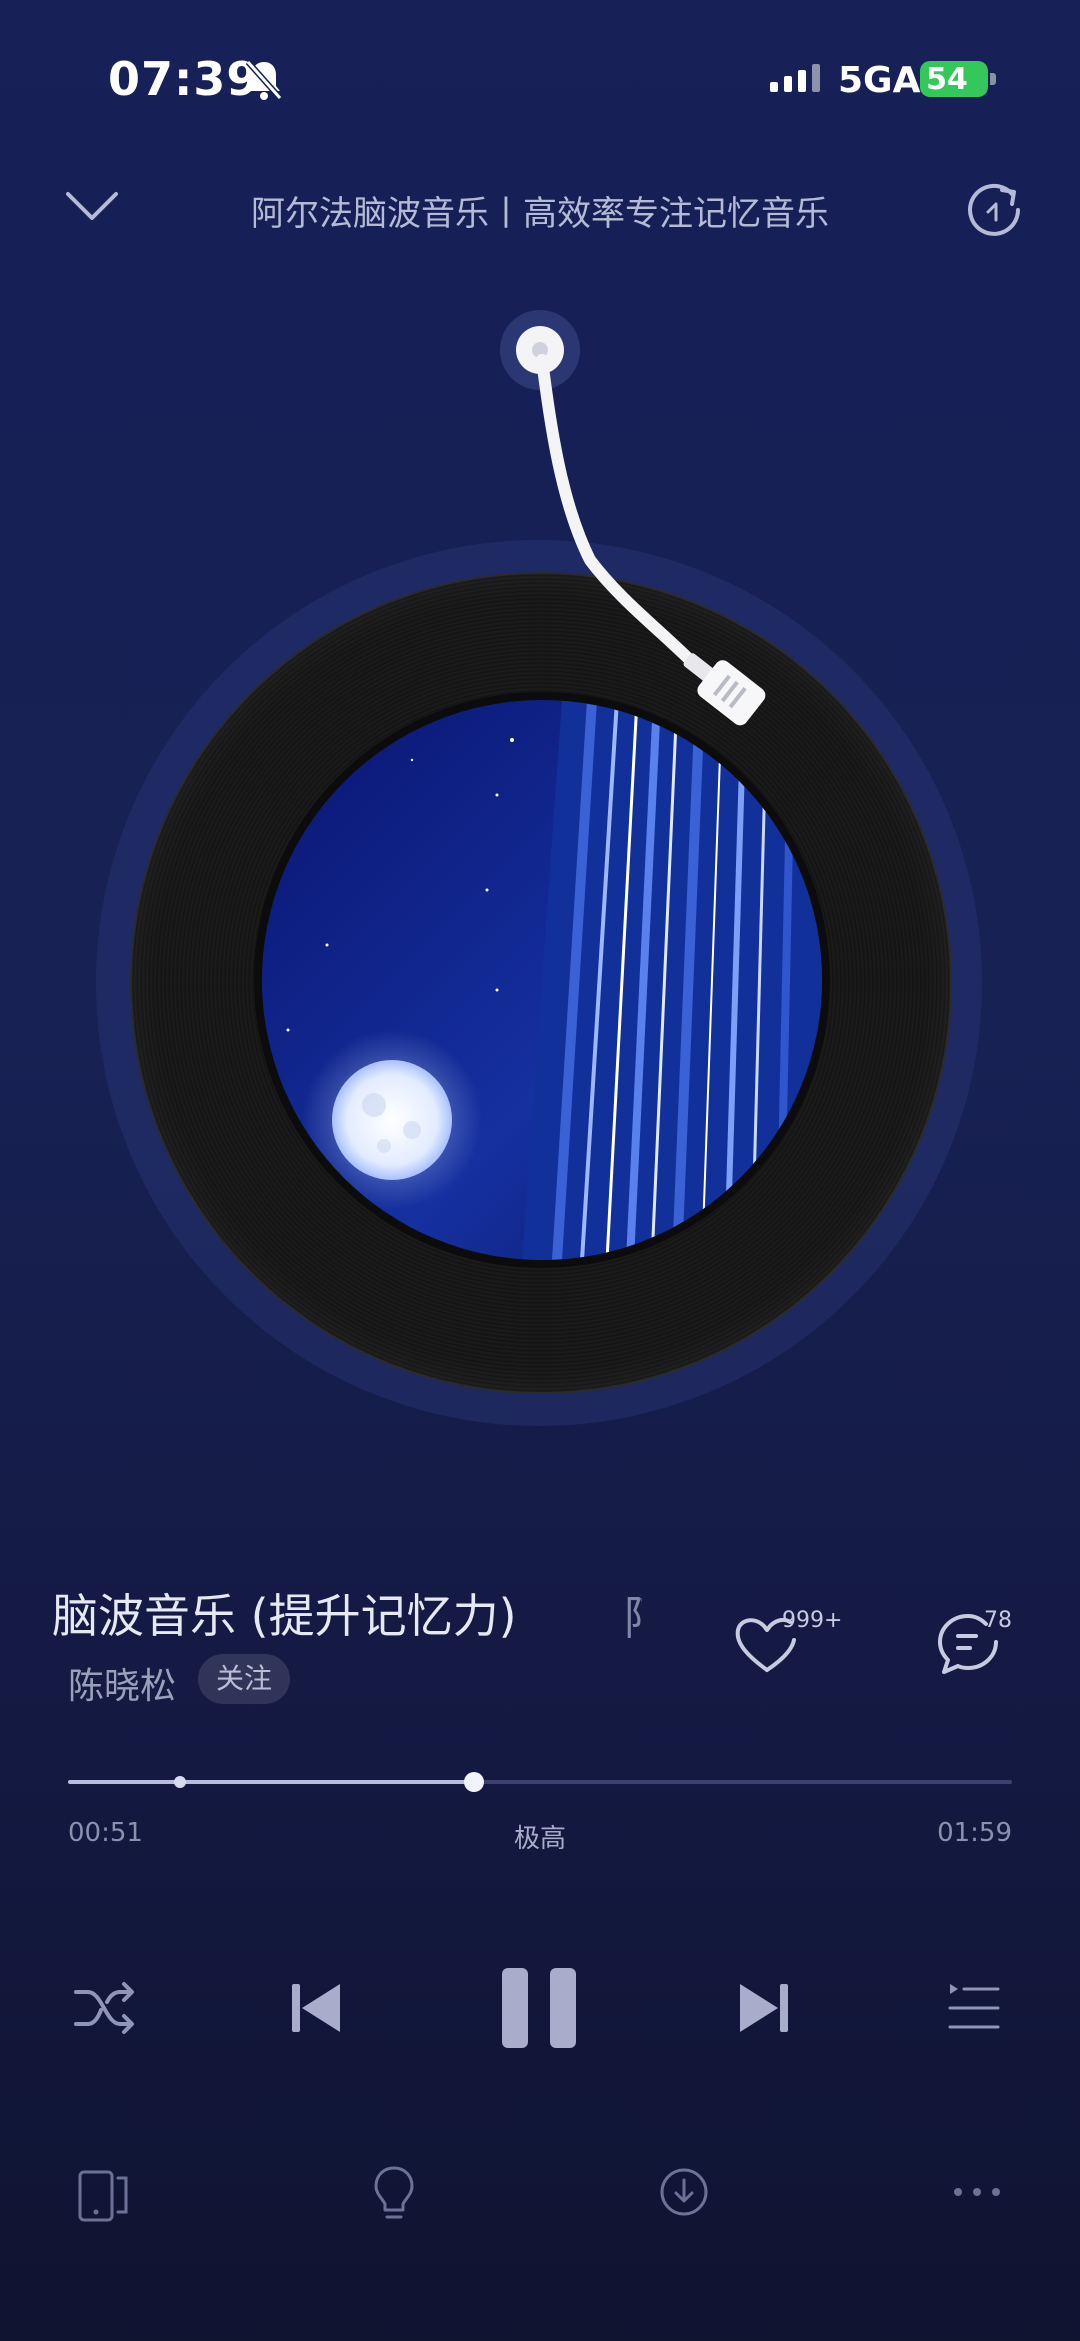  What do you see at coordinates (180, 1782) in the screenshot?
I see `progress-marker` at bounding box center [180, 1782].